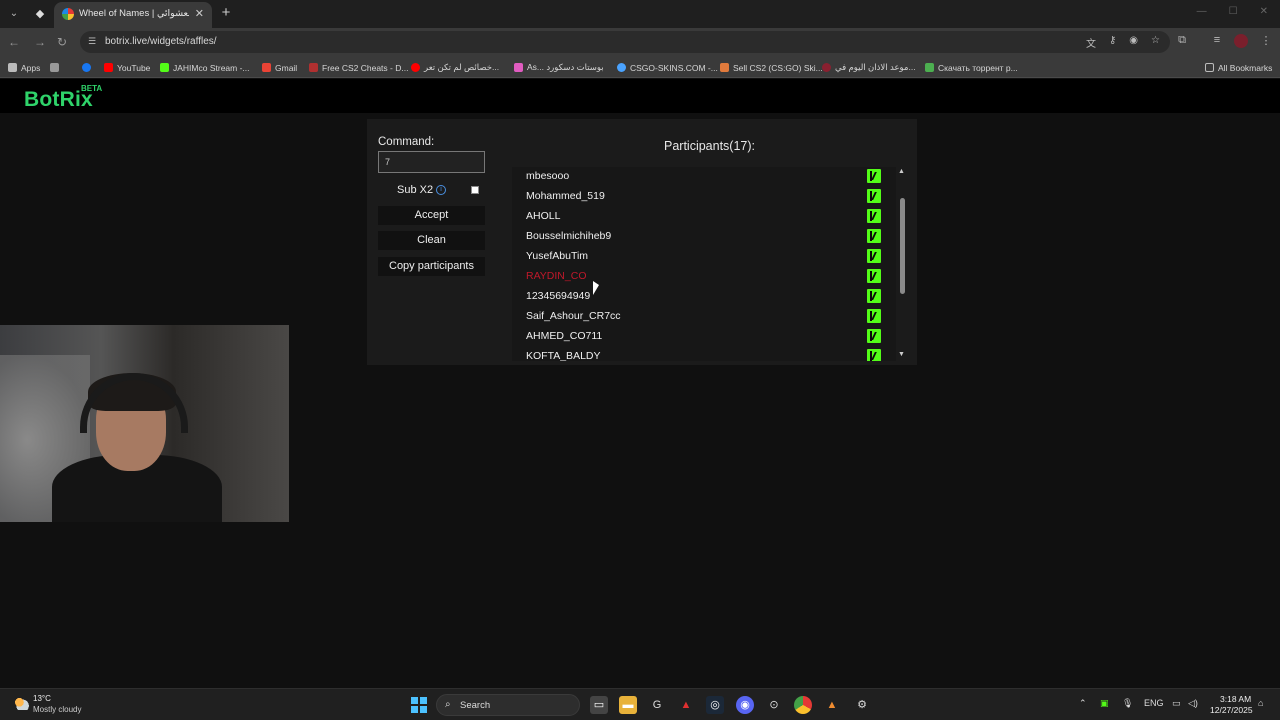 The height and width of the screenshot is (720, 1280). I want to click on address-bar: ☰ botrix.live/widgets/raffles/ 文 ⚷ ◉ ☆, so click(625, 42).